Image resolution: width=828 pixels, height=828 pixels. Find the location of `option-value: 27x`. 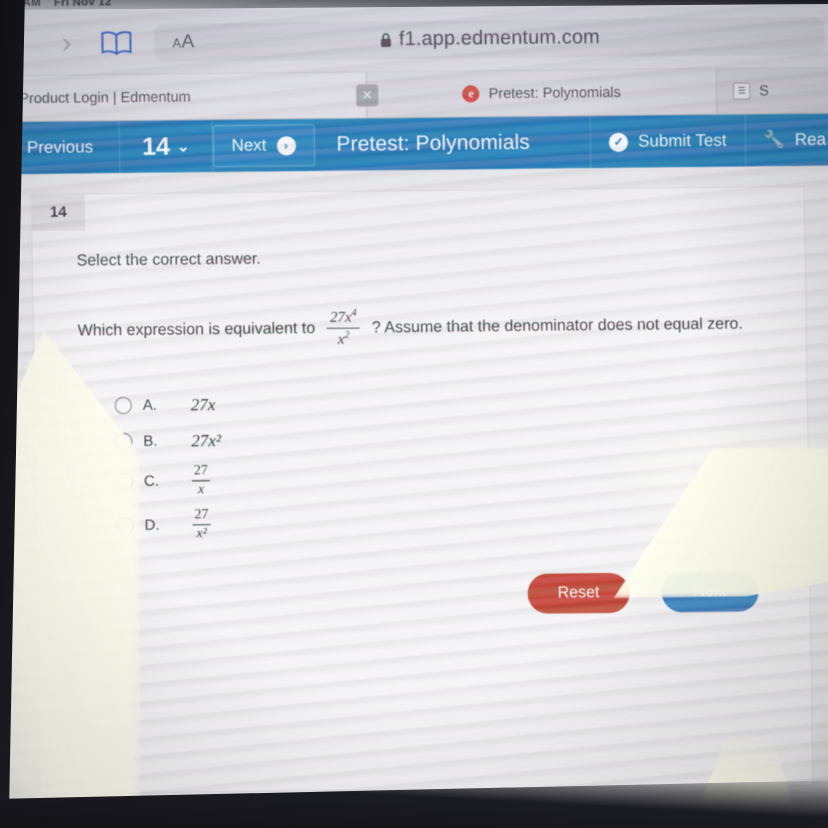

option-value: 27x is located at coordinates (203, 404).